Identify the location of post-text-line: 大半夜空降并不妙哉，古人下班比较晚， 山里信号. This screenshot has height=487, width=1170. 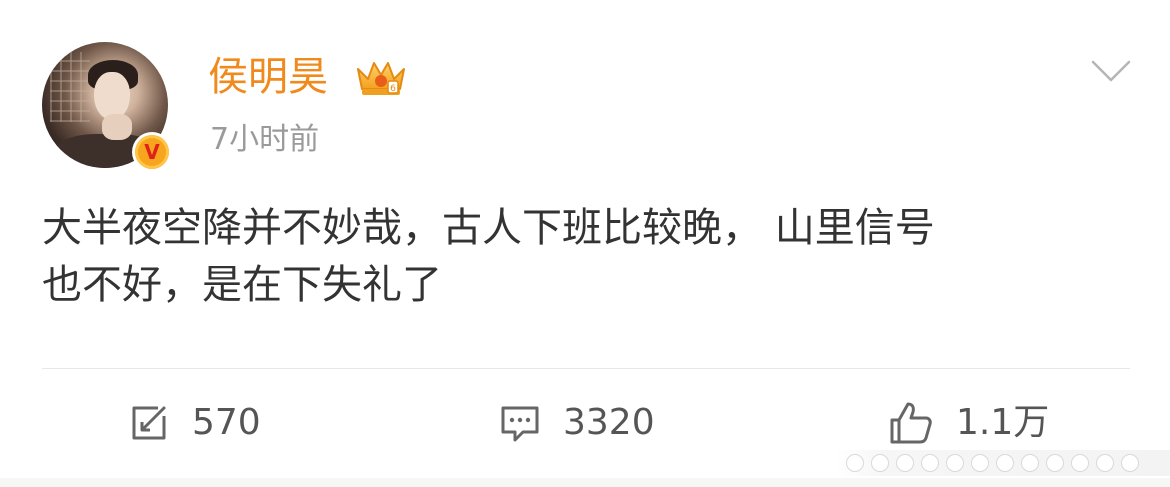
(488, 228).